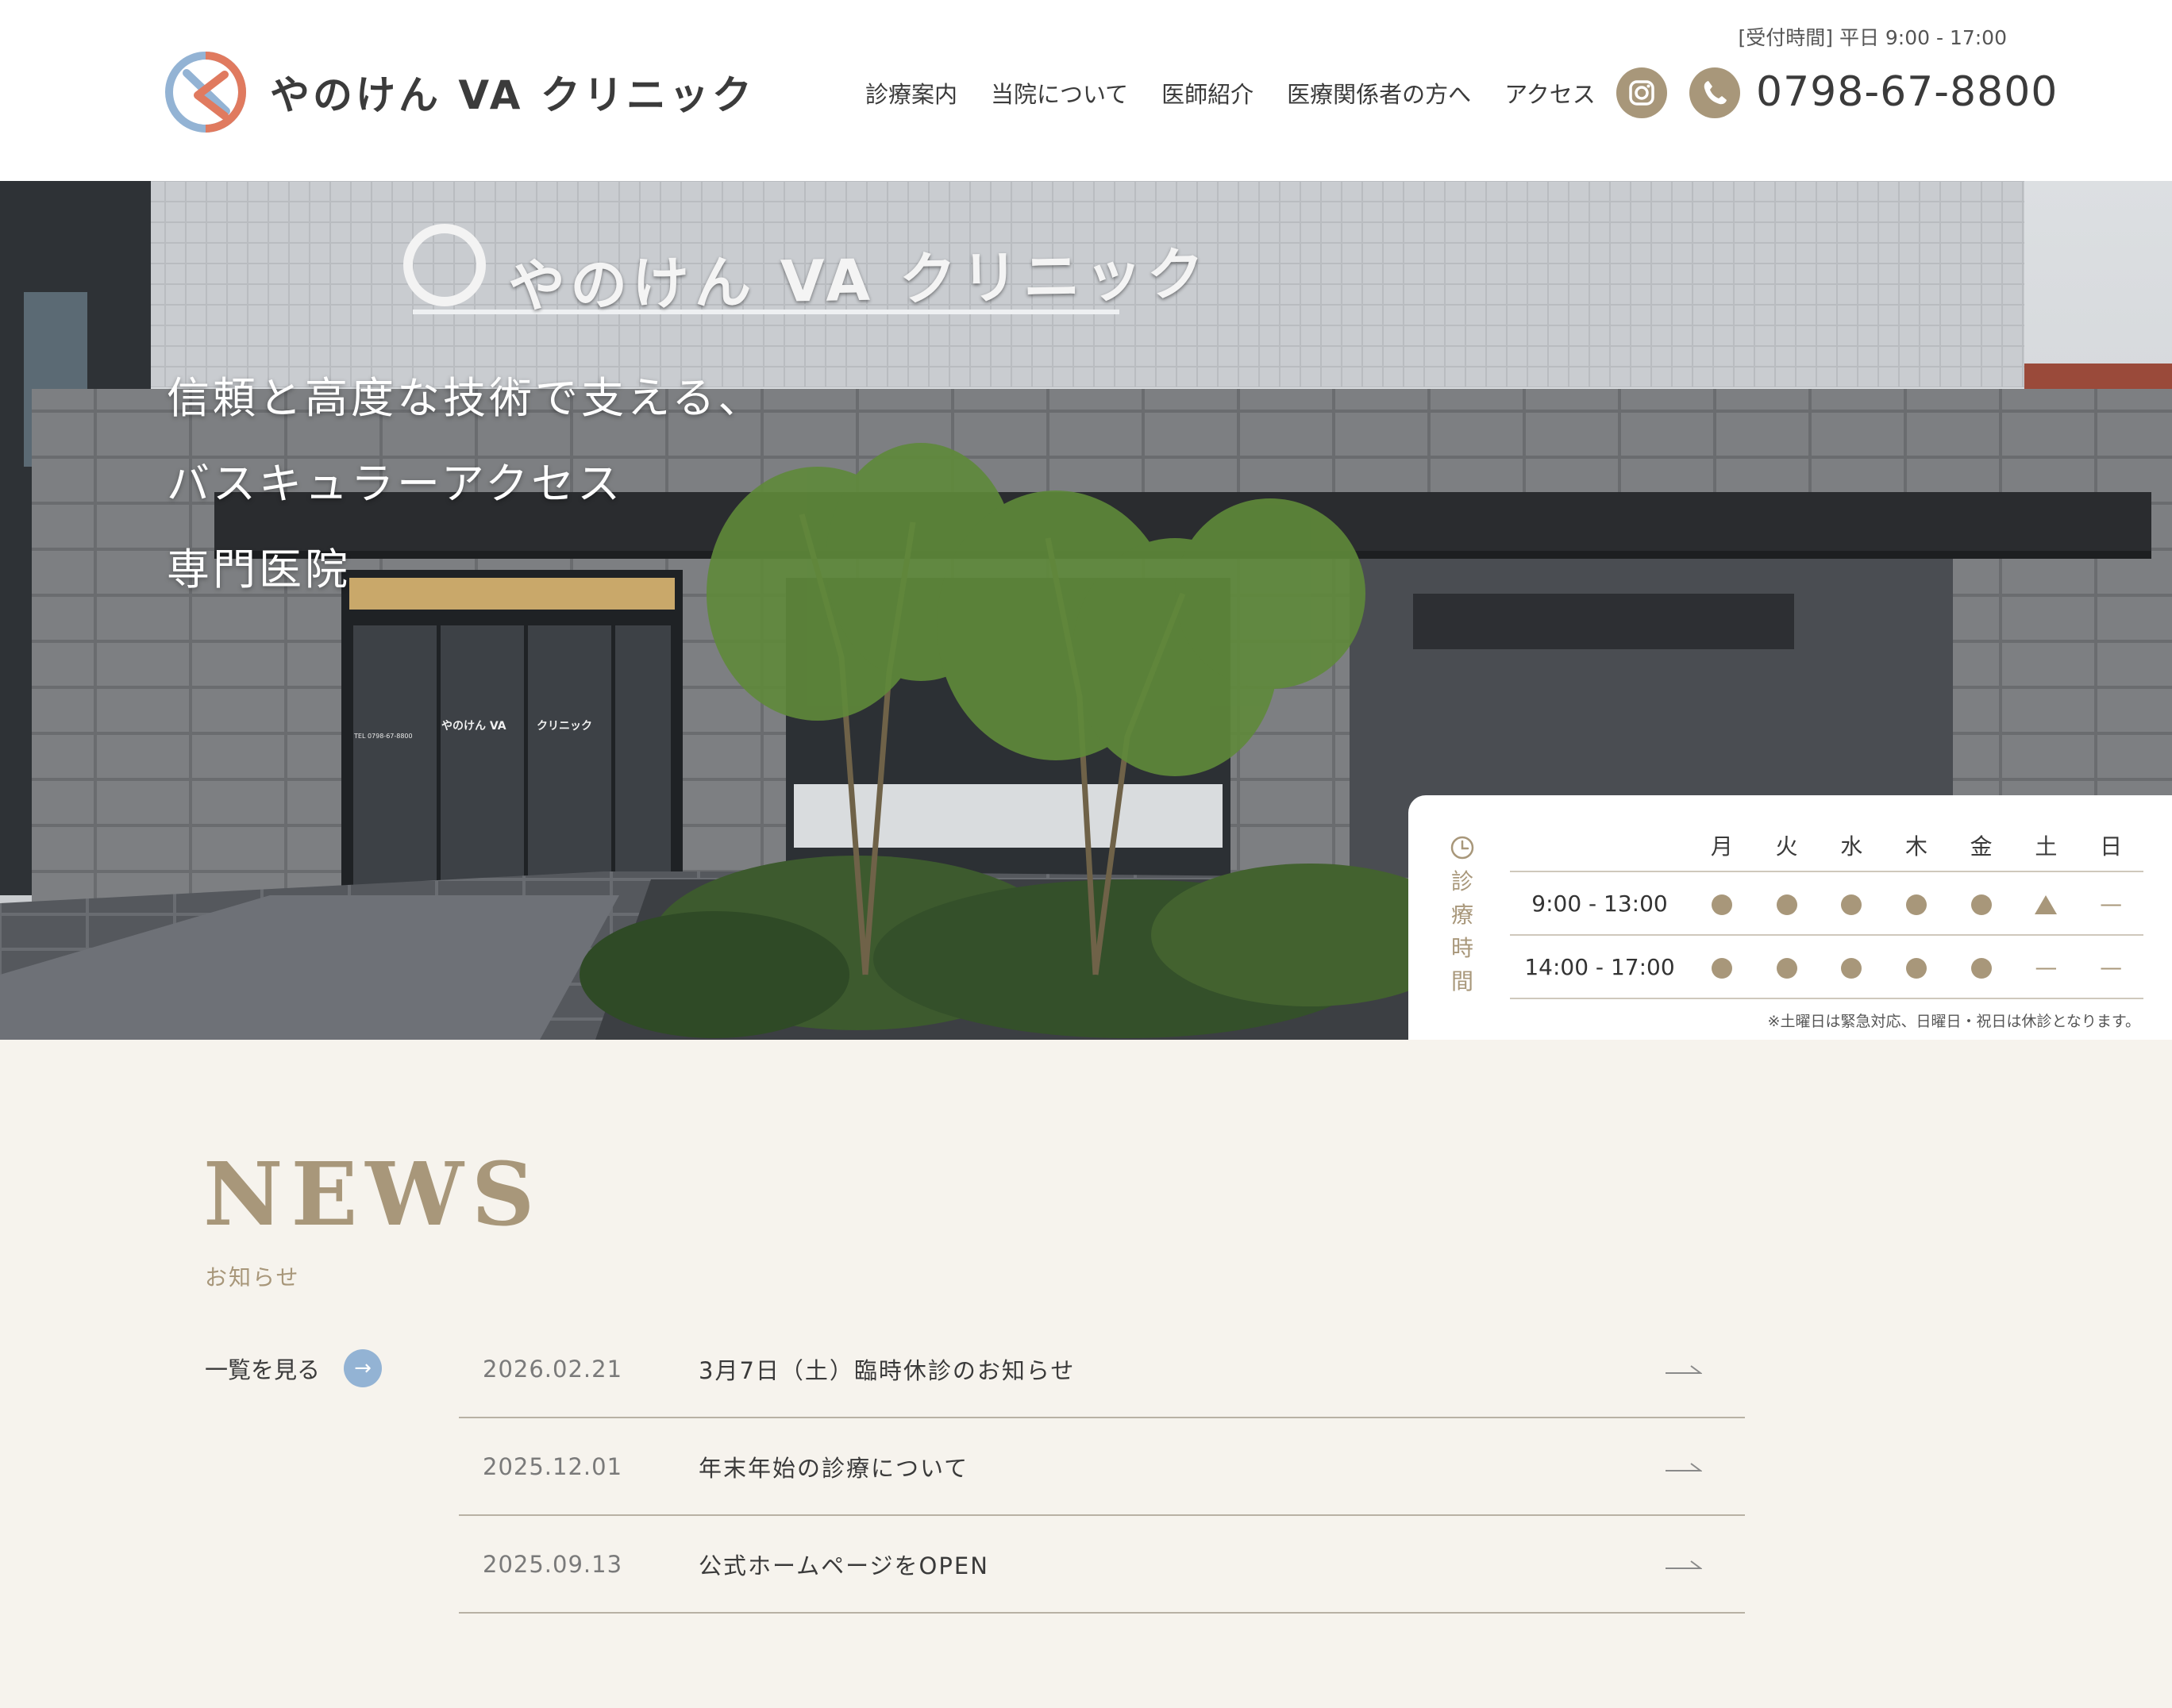 The height and width of the screenshot is (1708, 2172). What do you see at coordinates (1852, 845) in the screenshot?
I see `day-header: 水` at bounding box center [1852, 845].